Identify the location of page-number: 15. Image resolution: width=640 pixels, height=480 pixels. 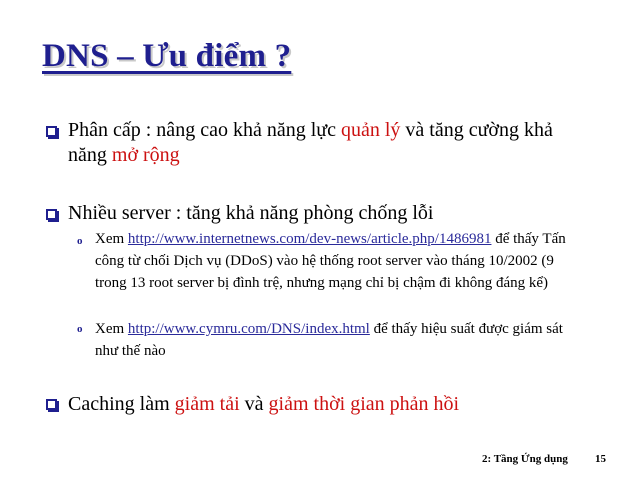
(600, 459).